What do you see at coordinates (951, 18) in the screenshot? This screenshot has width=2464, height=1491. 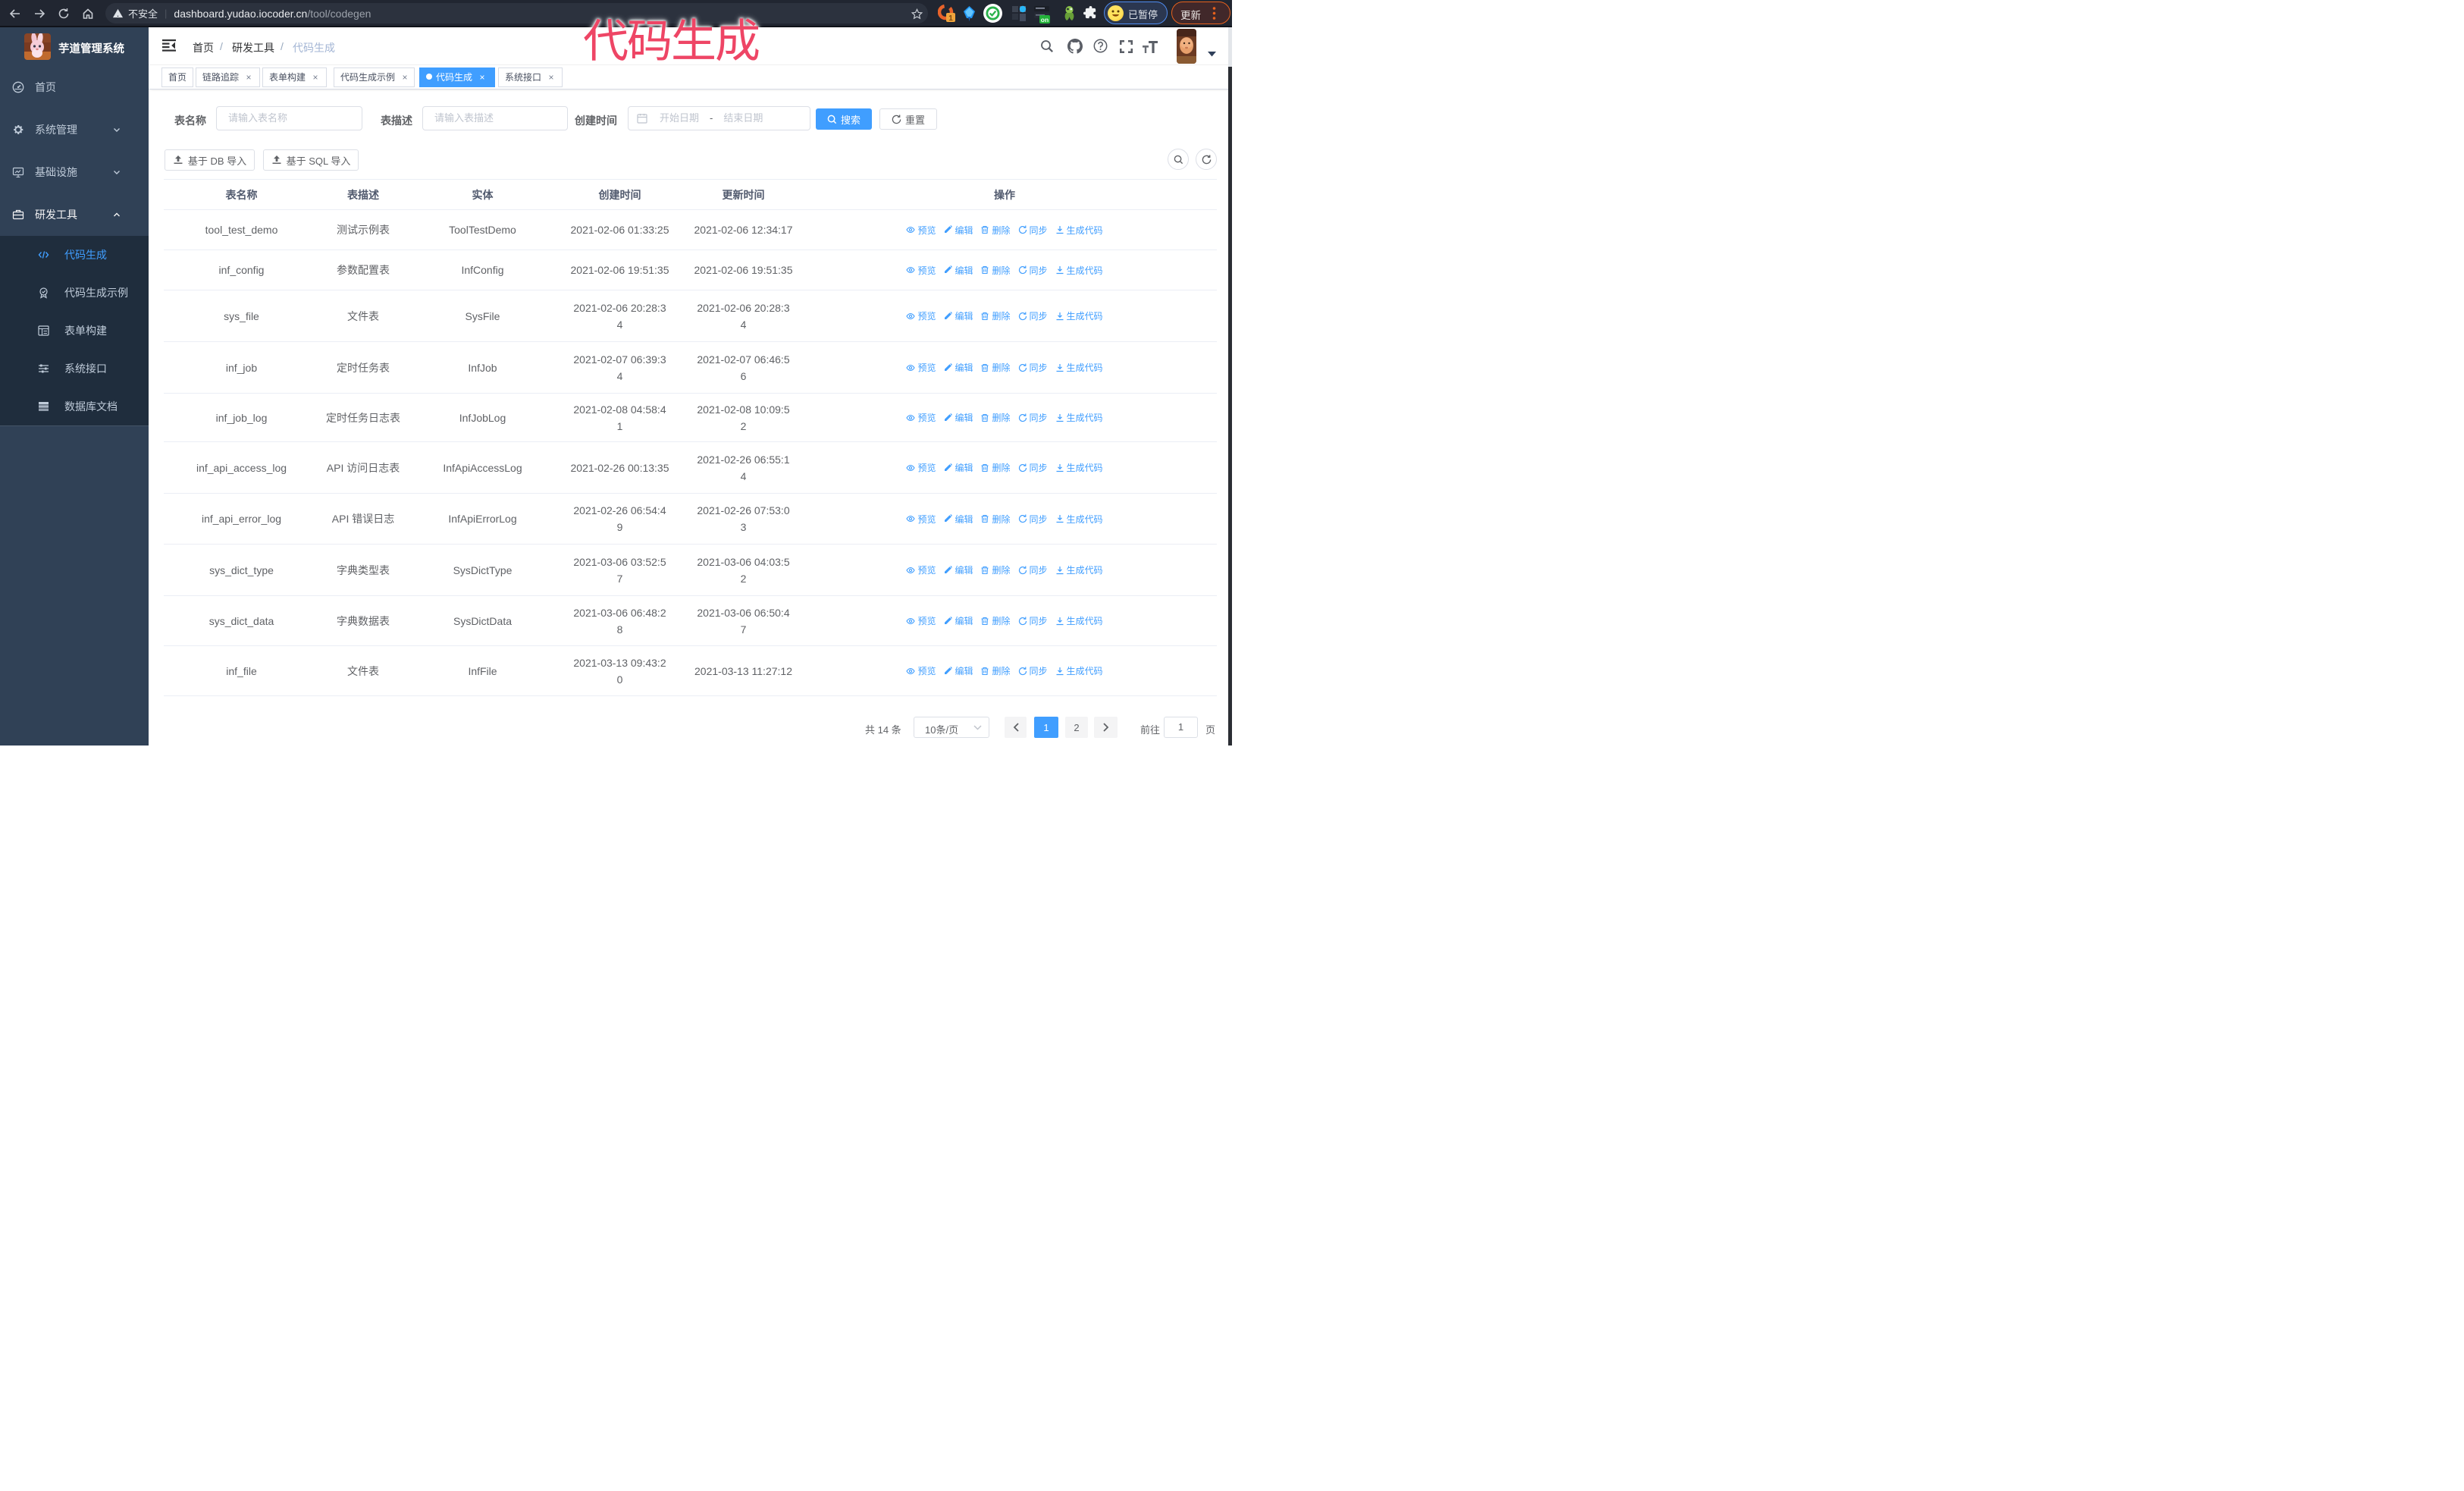 I see `svg-text: 1` at bounding box center [951, 18].